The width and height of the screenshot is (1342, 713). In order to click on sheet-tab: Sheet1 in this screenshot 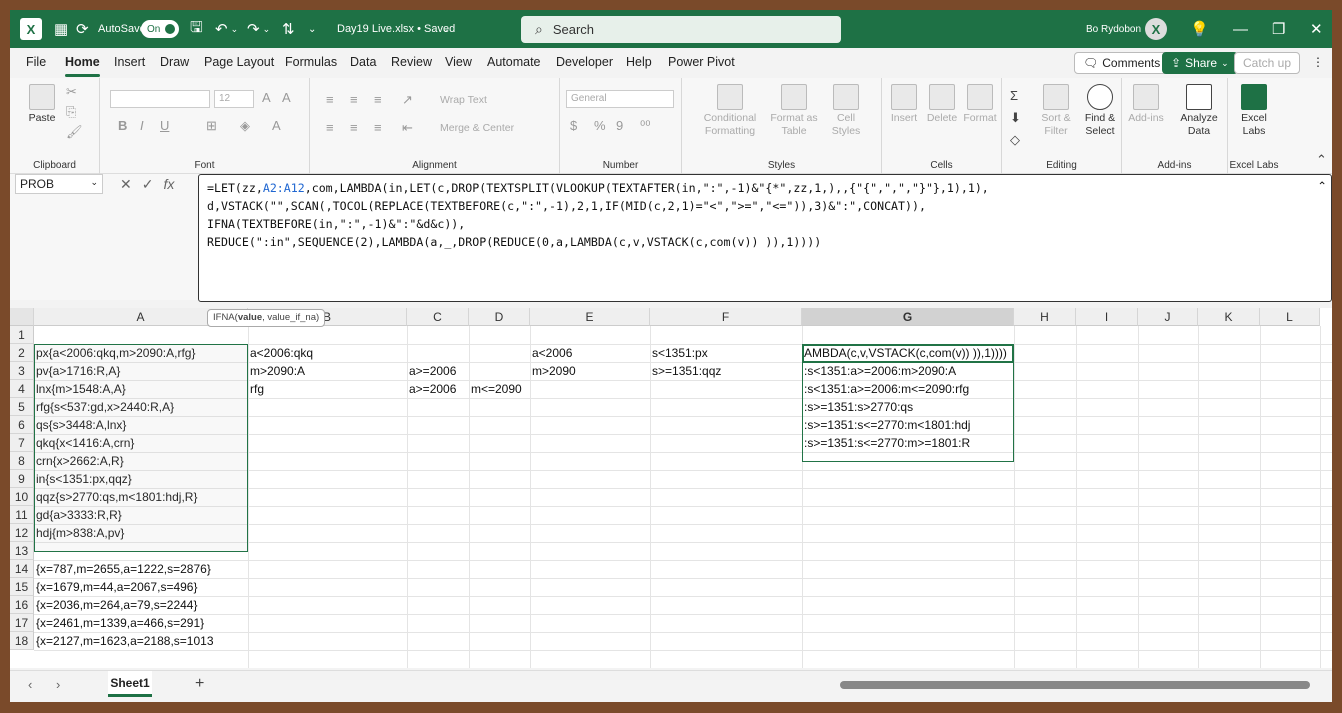, I will do `click(130, 684)`.